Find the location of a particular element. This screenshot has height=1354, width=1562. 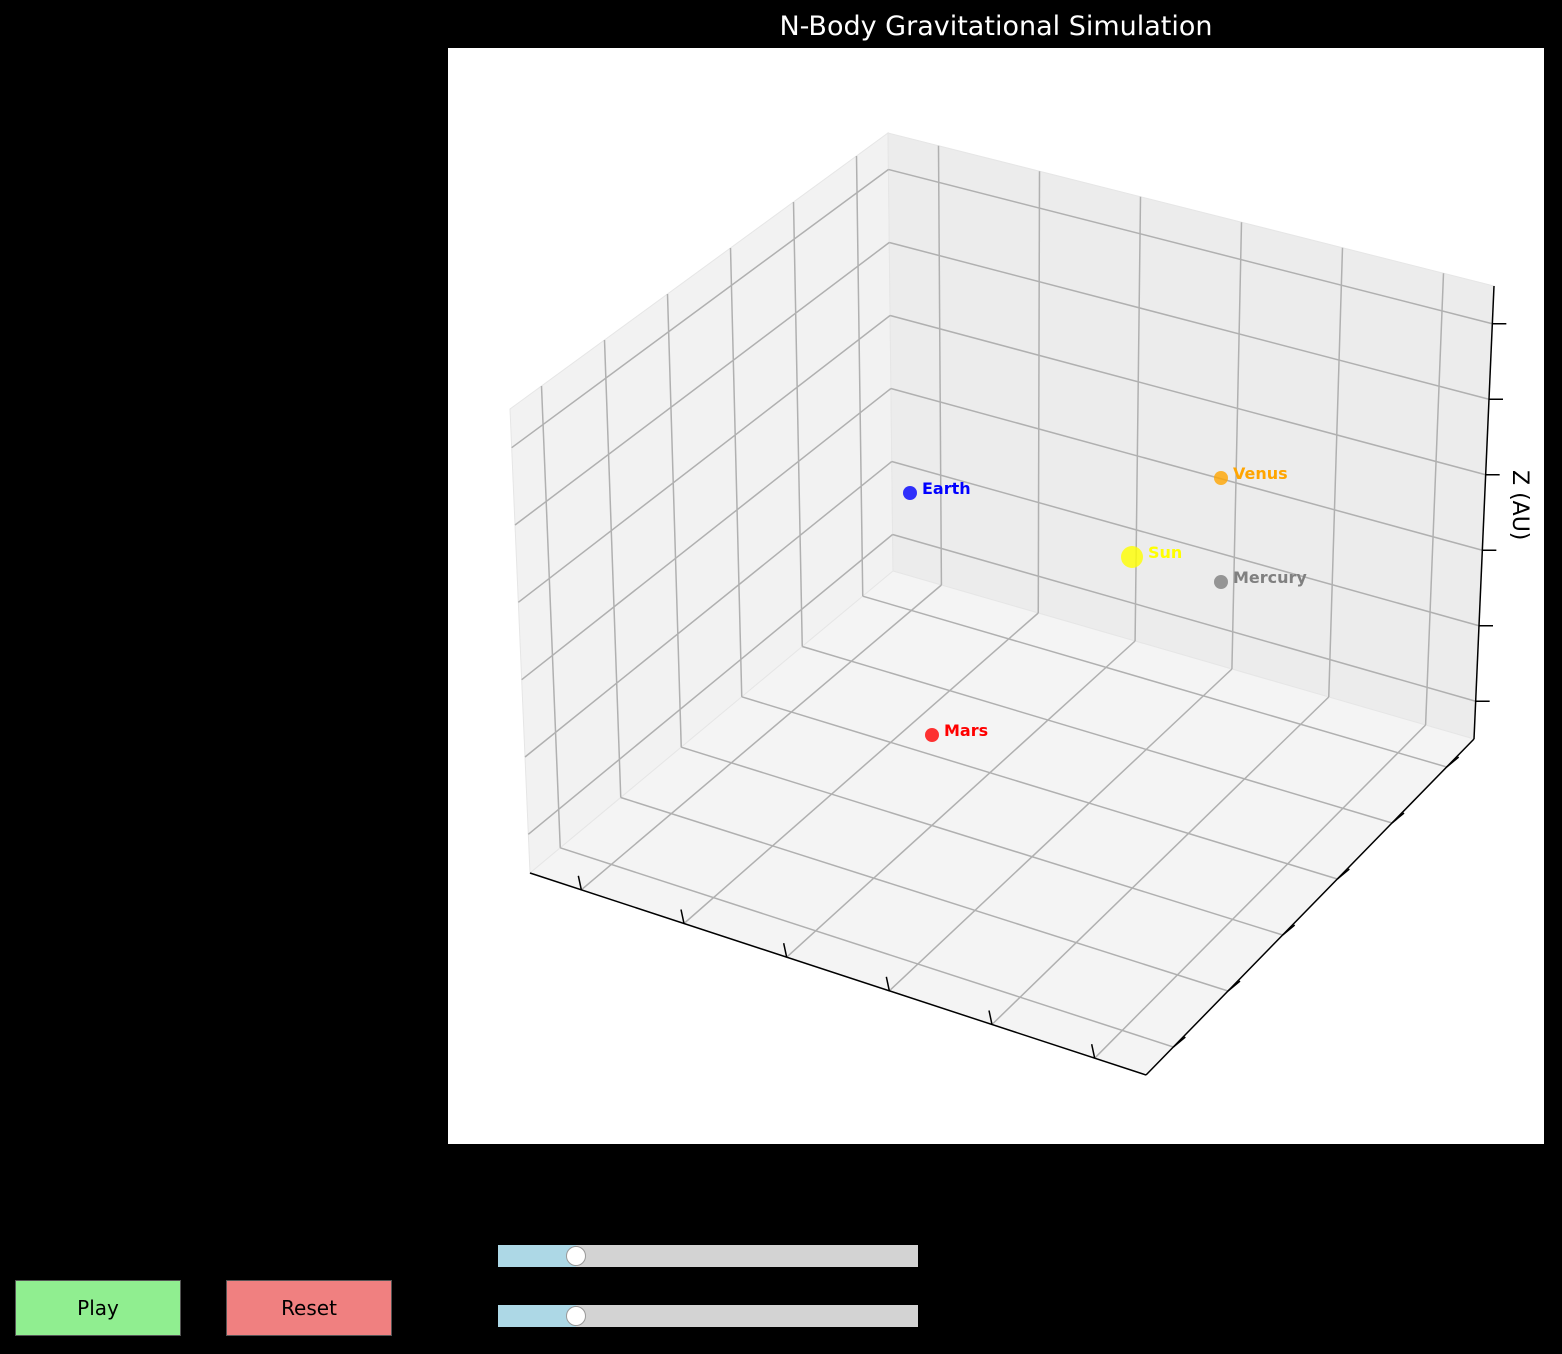

timestep-slider-fill is located at coordinates (537, 1316).